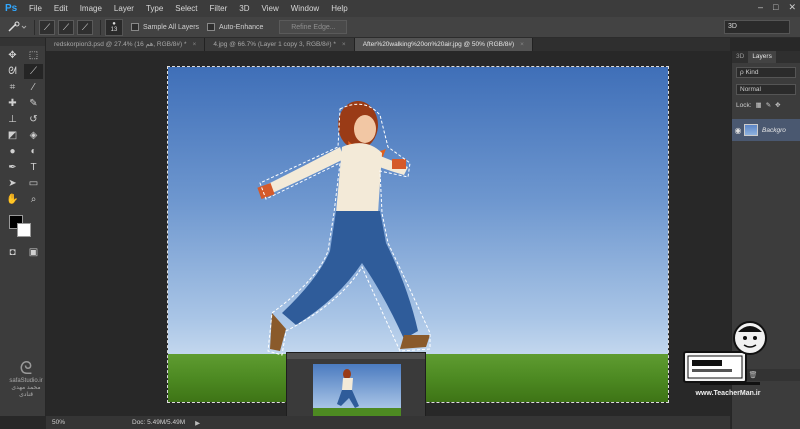  What do you see at coordinates (66, 27) in the screenshot?
I see `add-to-selection-icon: ⟋` at bounding box center [66, 27].